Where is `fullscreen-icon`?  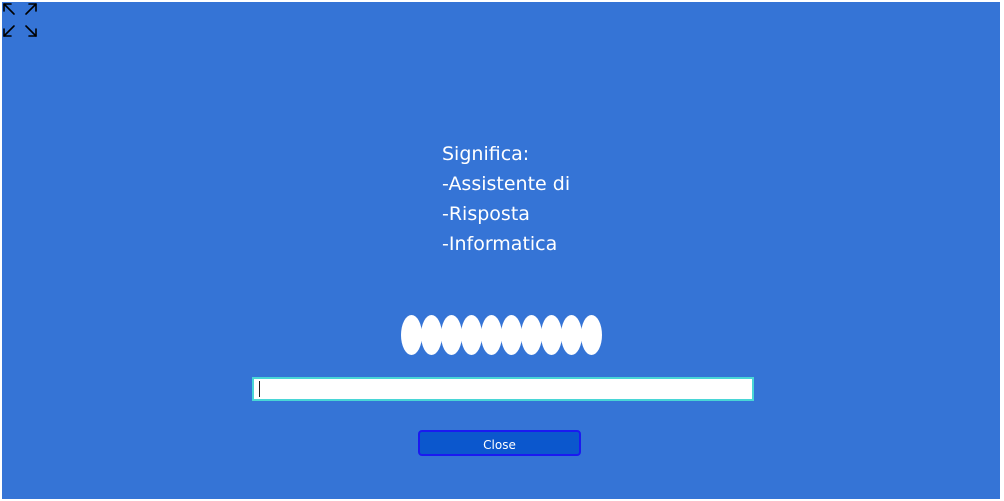
fullscreen-icon is located at coordinates (21, 21).